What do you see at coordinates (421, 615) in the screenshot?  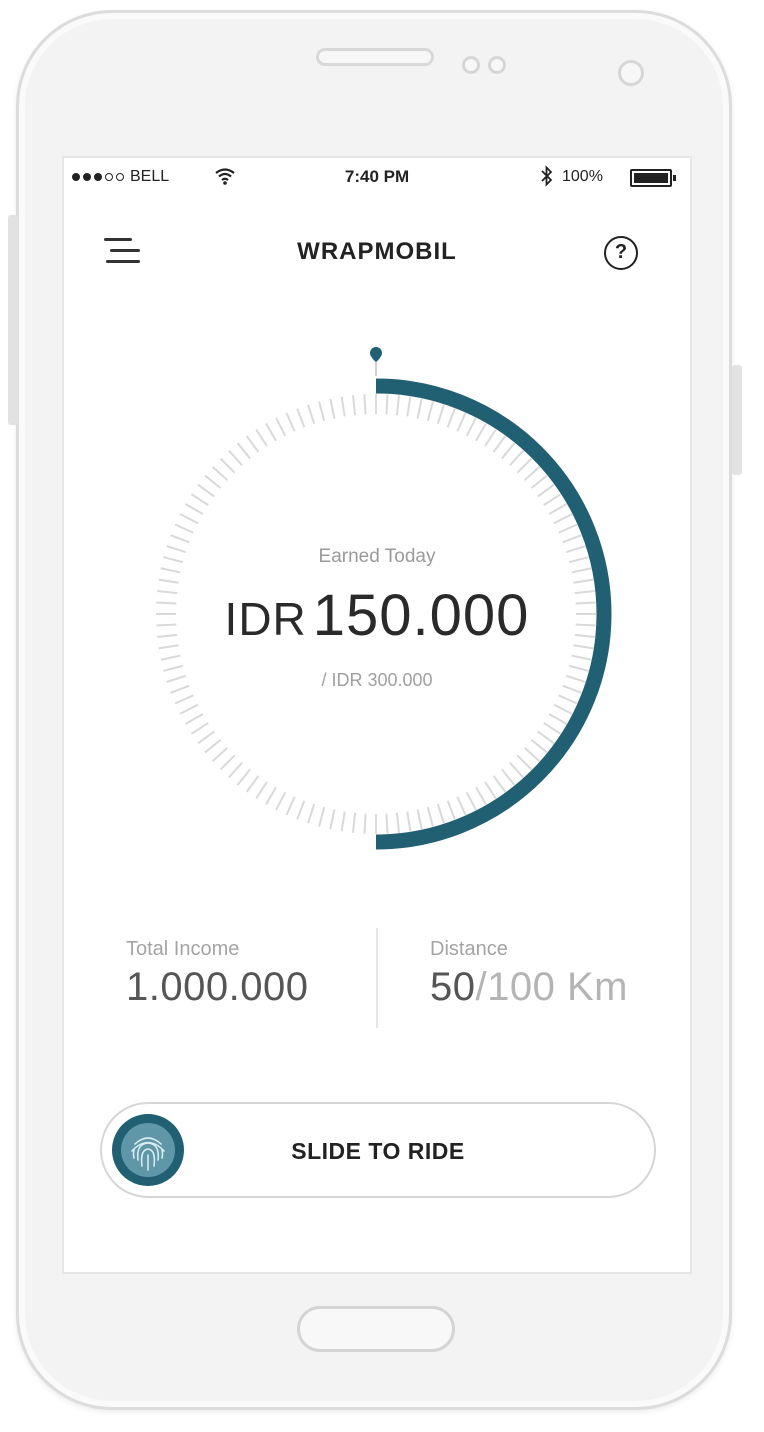 I see `earned-amount: 150.000` at bounding box center [421, 615].